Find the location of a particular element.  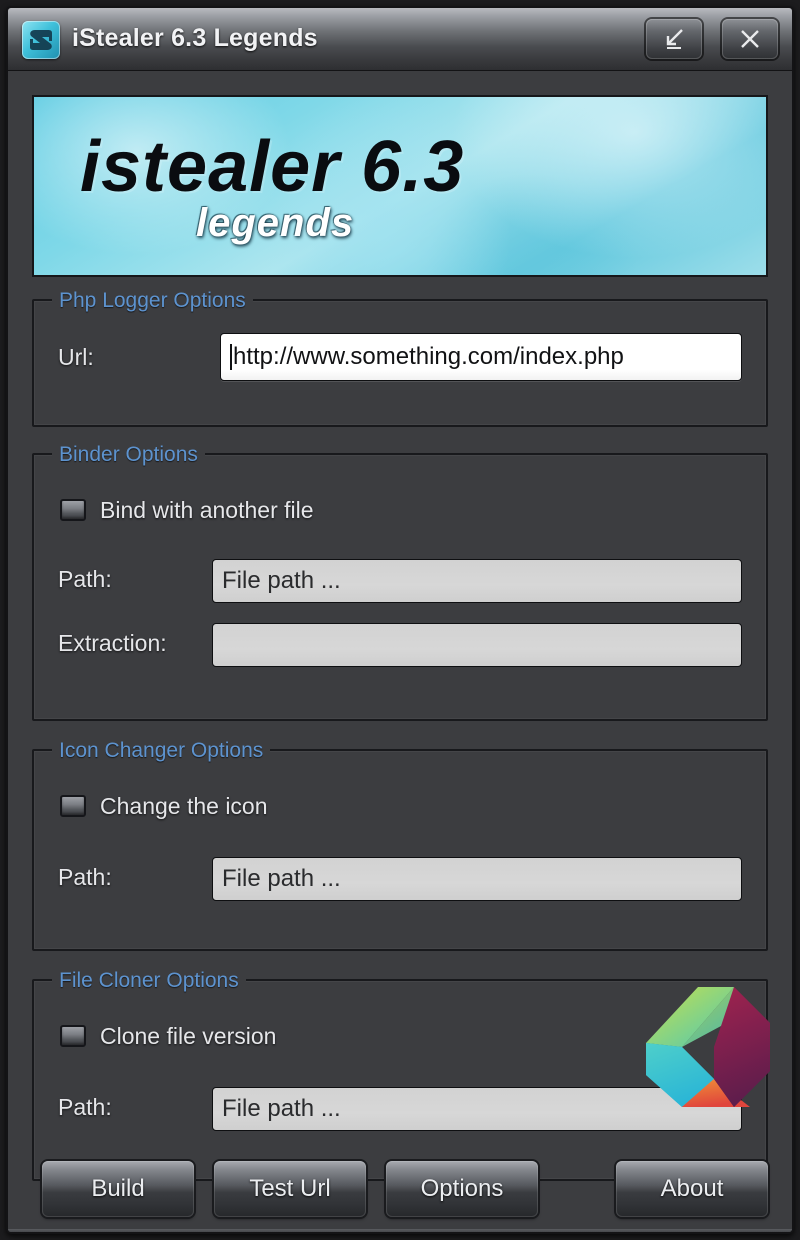

test-url-button: Test Url is located at coordinates (290, 1189).